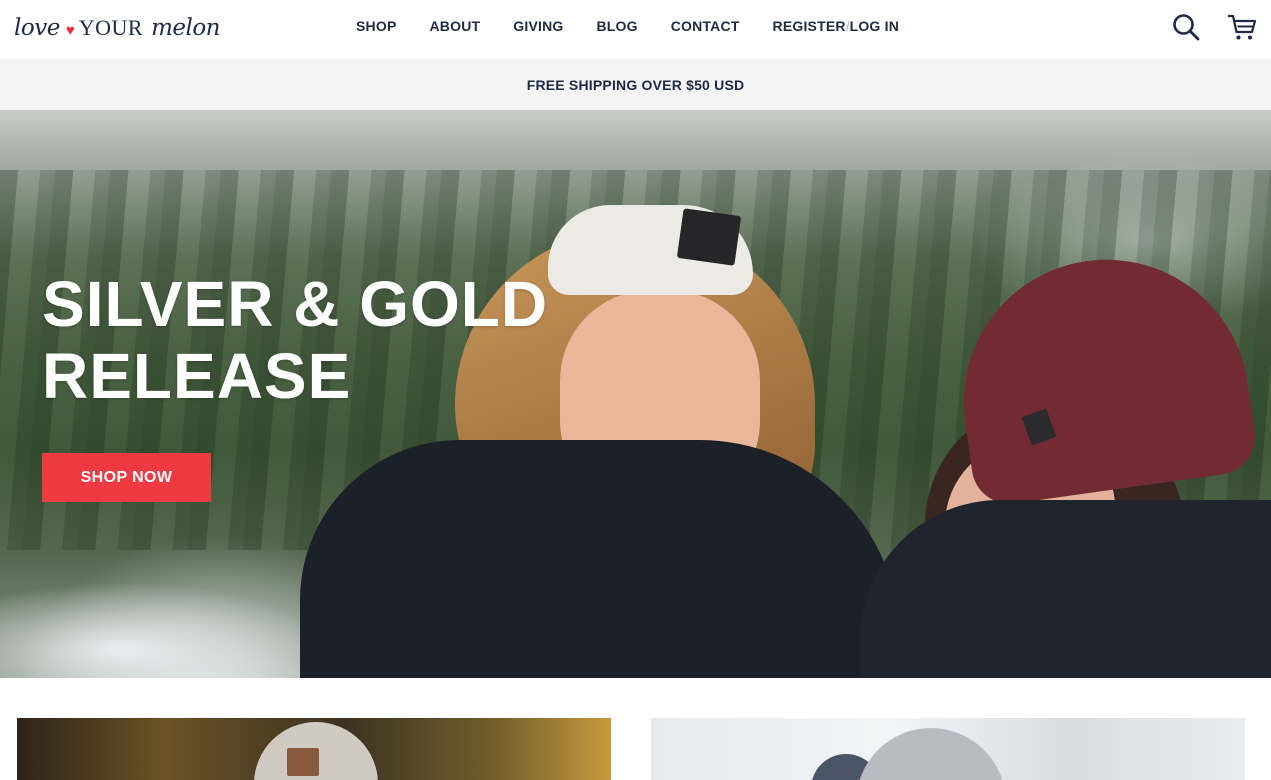  I want to click on nav-about: ABOUT, so click(454, 26).